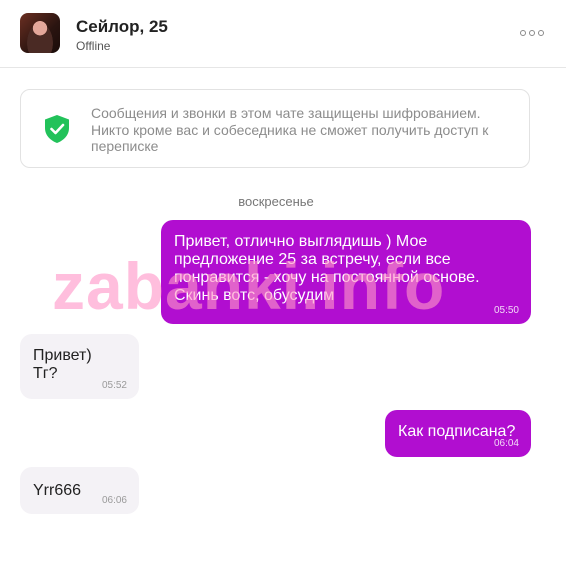 The width and height of the screenshot is (566, 572). Describe the element at coordinates (283, 34) in the screenshot. I see `chat-header: Сейлор, 25 Offline` at that location.